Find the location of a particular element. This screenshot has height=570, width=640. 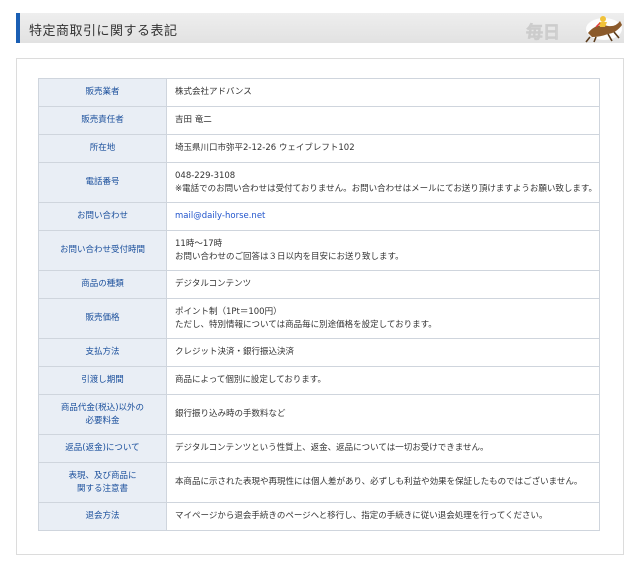

row-label-line: お問い合わせ受付時間 is located at coordinates (102, 250).